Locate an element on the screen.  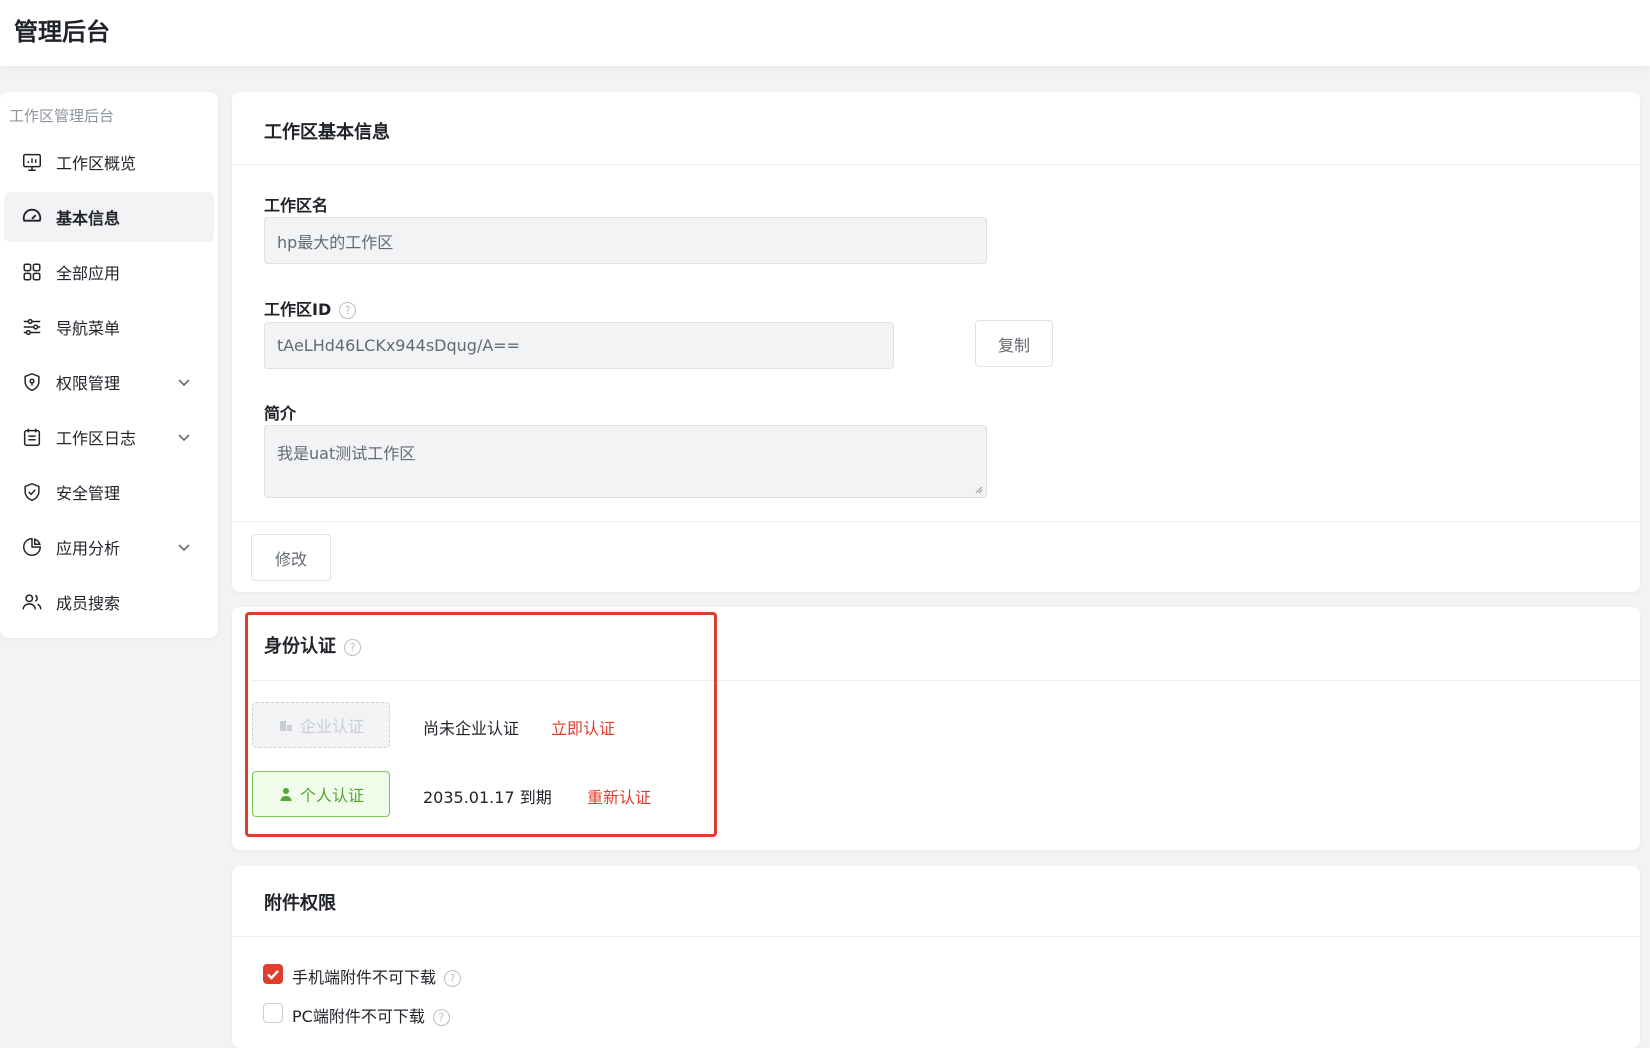
intro-textarea: 我是uat测试工作区 is located at coordinates (625, 461).